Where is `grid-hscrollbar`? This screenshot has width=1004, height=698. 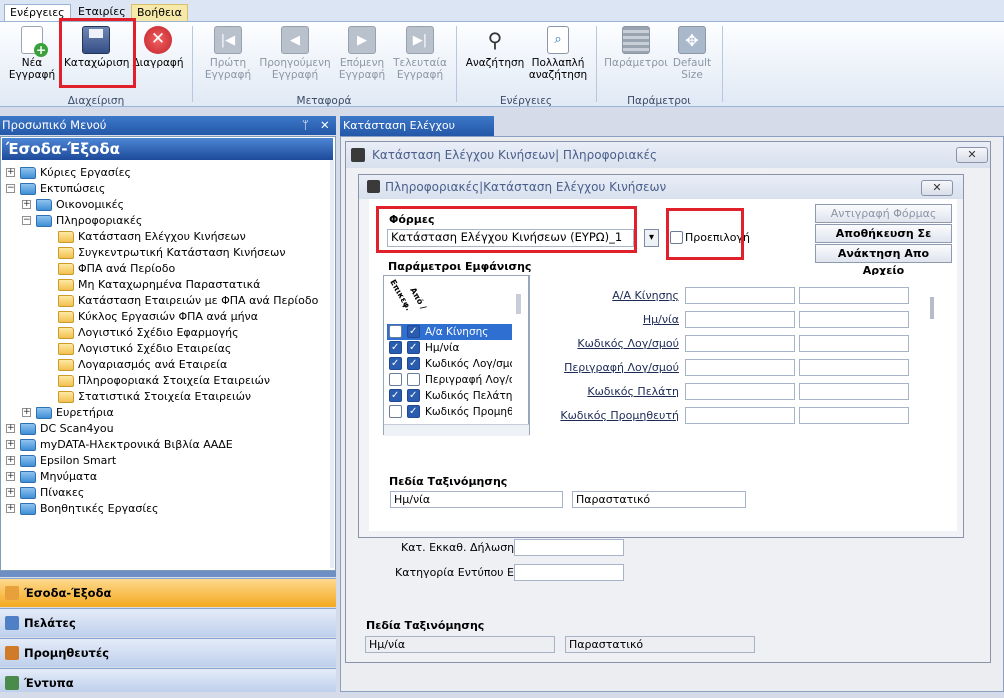 grid-hscrollbar is located at coordinates (457, 430).